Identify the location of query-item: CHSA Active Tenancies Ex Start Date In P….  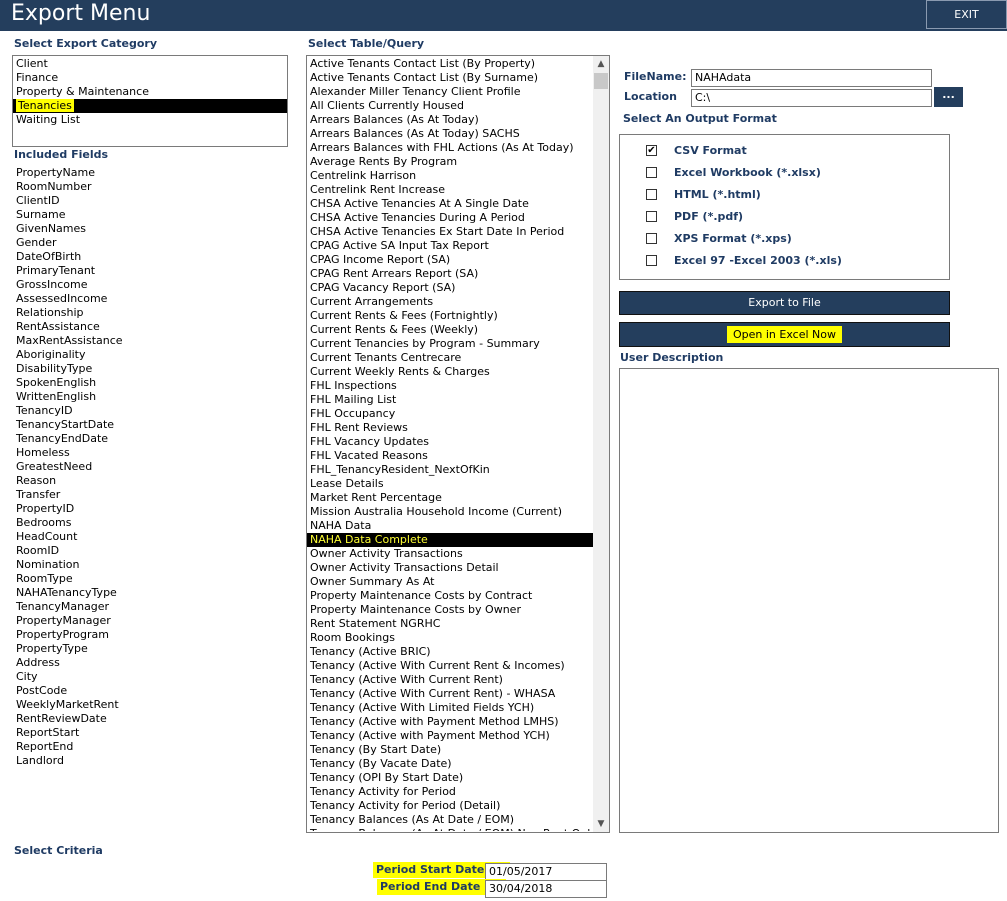
(450, 232).